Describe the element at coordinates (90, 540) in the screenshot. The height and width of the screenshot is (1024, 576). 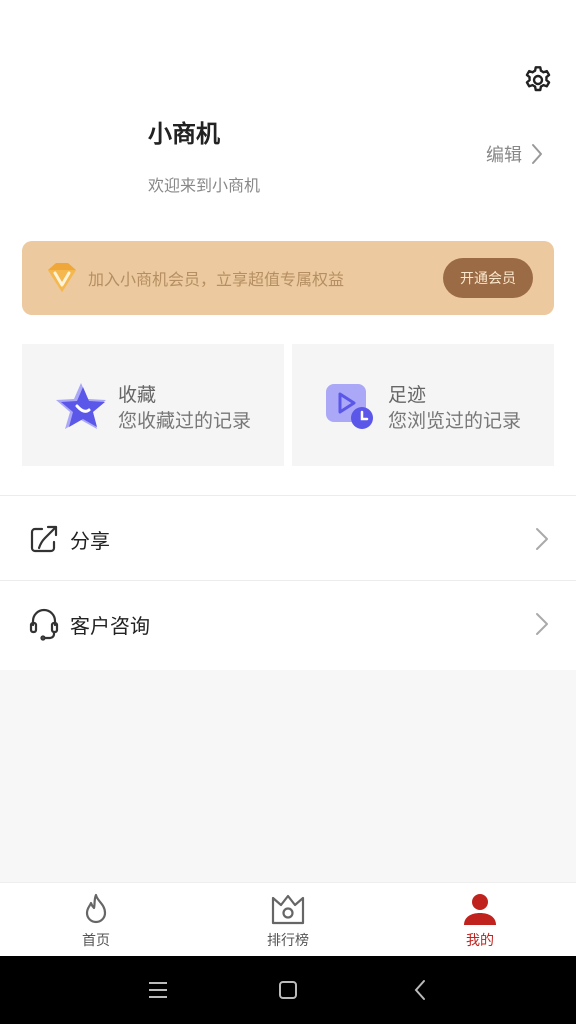
I see `share-label: 分享` at that location.